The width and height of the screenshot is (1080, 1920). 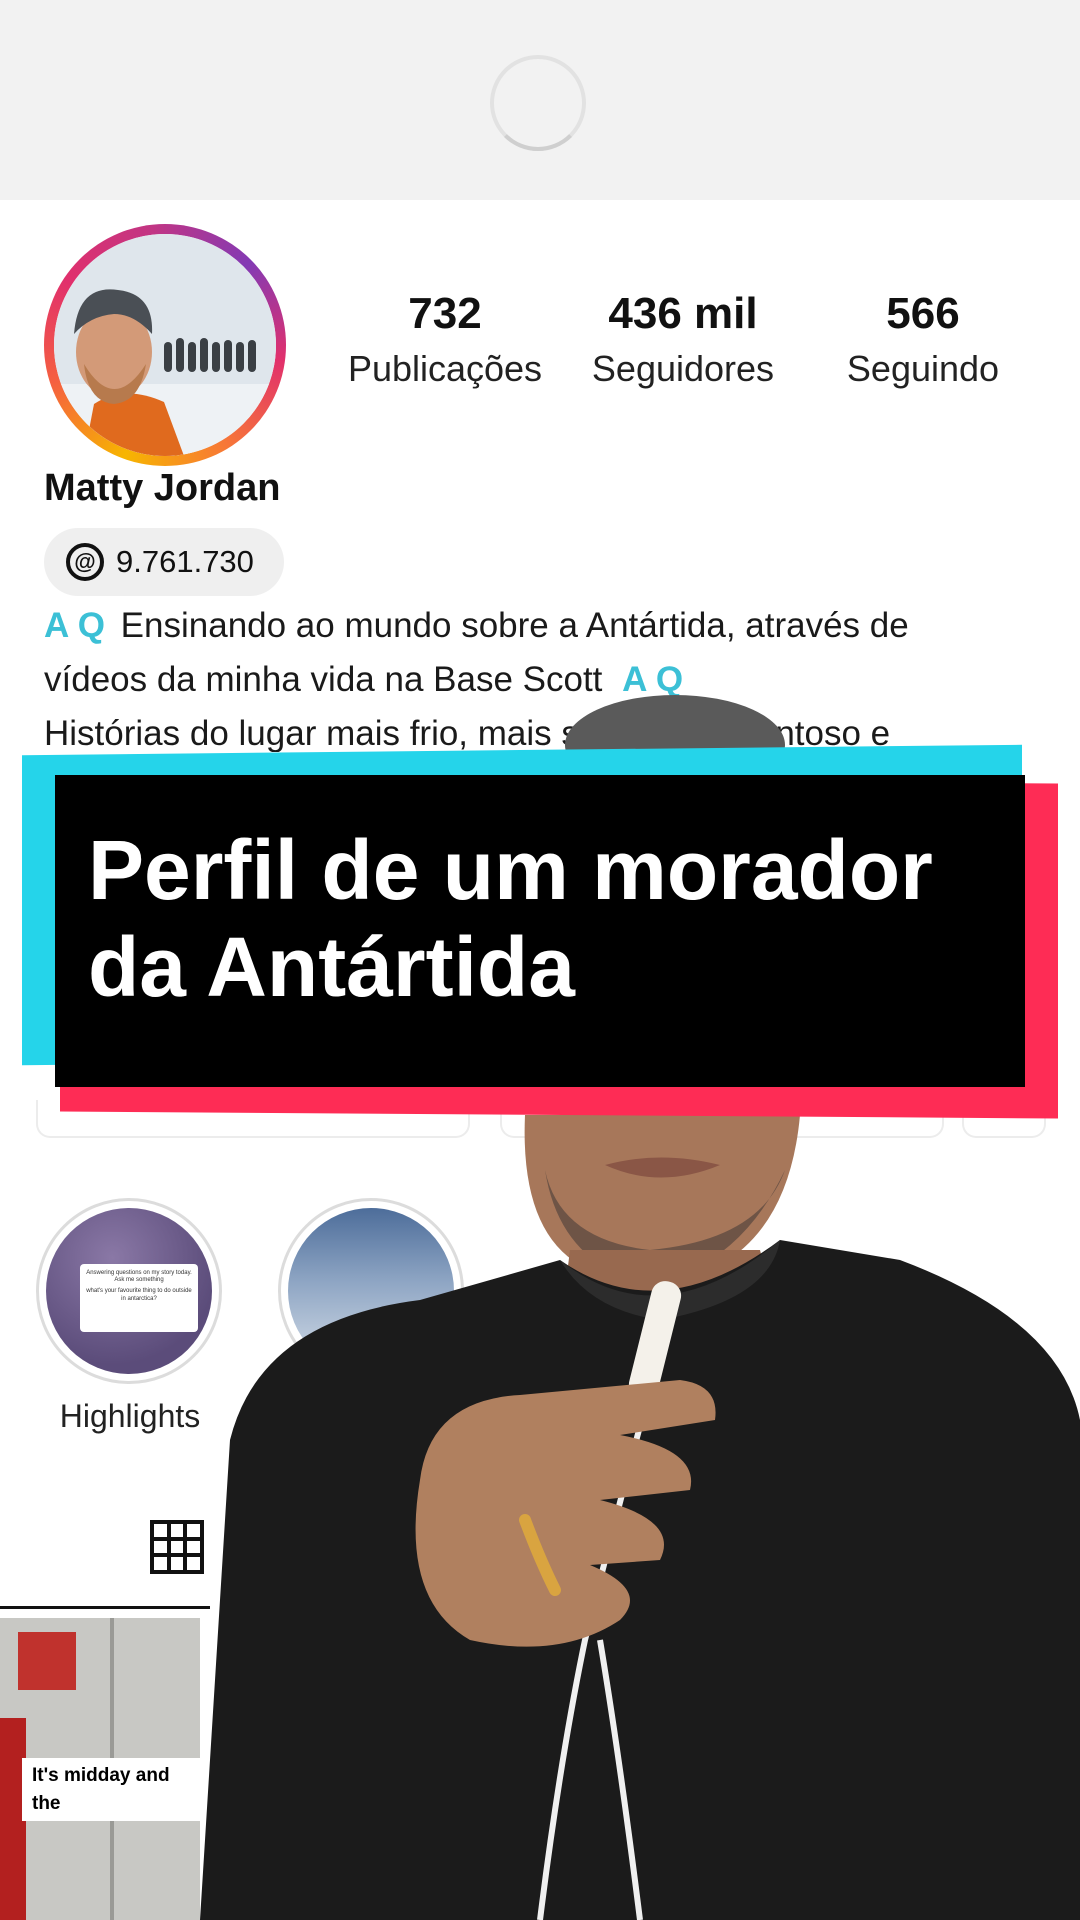 I want to click on posts-count: 732, so click(x=445, y=313).